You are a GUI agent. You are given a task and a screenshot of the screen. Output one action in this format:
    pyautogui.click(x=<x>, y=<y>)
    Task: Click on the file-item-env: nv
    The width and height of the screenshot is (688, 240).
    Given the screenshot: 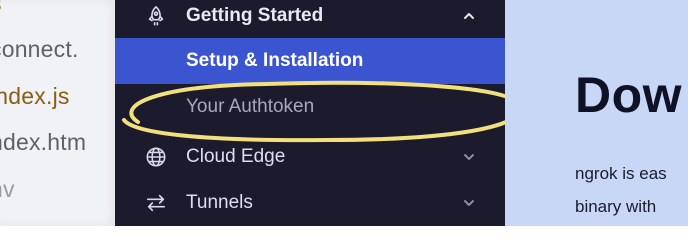 What is the action you would take?
    pyautogui.click(x=7, y=189)
    